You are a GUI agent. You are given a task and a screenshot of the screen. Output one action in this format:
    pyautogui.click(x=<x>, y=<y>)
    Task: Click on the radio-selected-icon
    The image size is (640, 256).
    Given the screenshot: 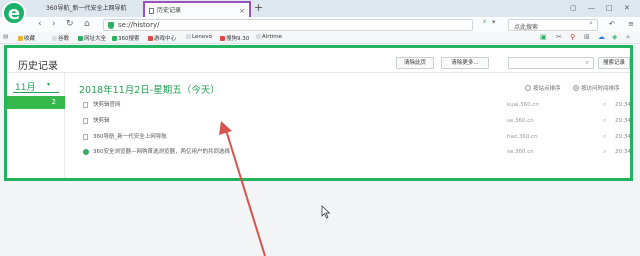 What is the action you would take?
    pyautogui.click(x=576, y=88)
    